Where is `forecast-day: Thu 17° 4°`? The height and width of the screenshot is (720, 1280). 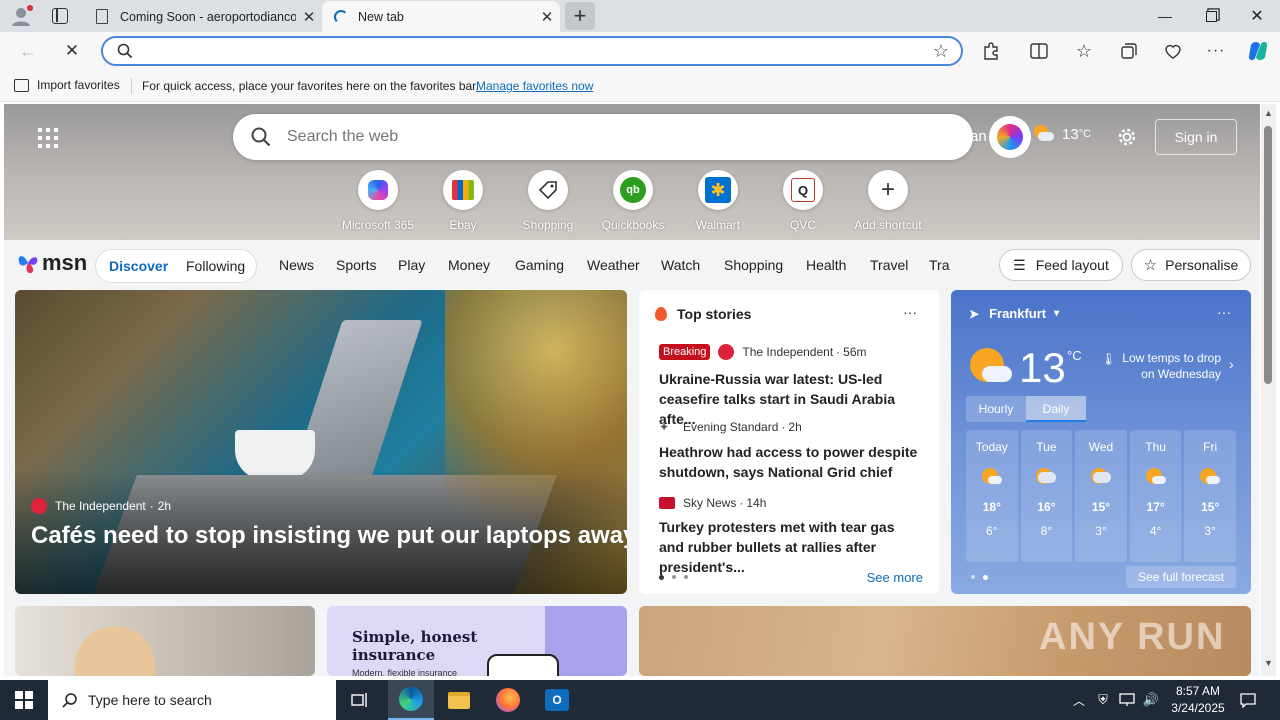 forecast-day: Thu 17° 4° is located at coordinates (1155, 496).